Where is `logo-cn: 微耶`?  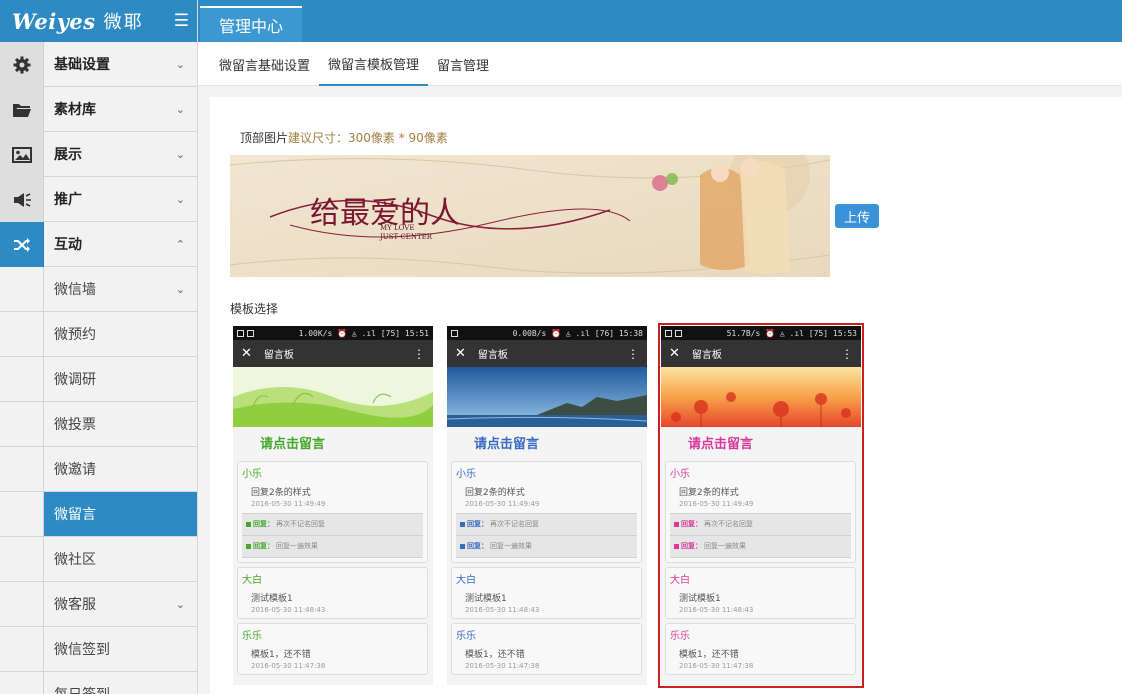
logo-cn: 微耶 is located at coordinates (123, 22).